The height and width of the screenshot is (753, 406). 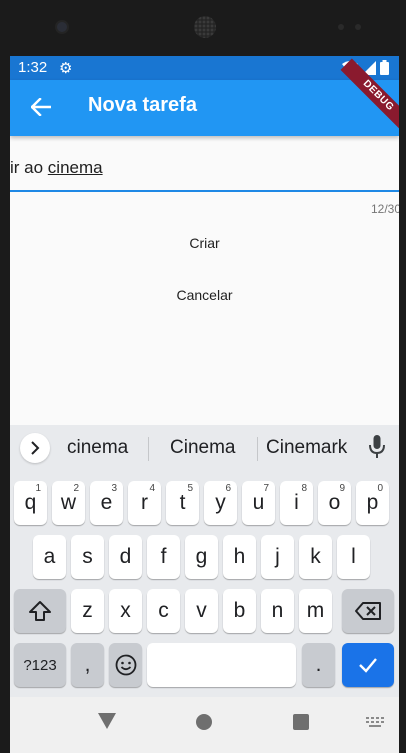 What do you see at coordinates (107, 721) in the screenshot?
I see `nav-back-triangle-icon` at bounding box center [107, 721].